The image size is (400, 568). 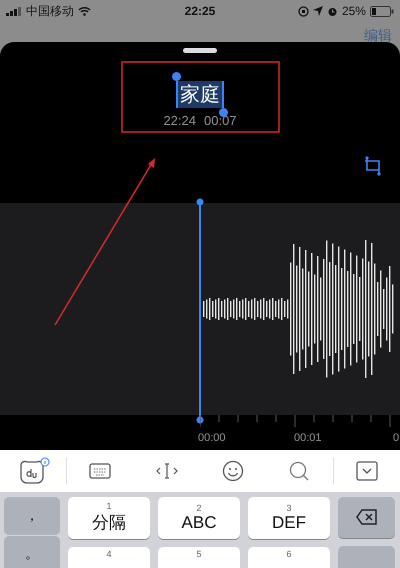 I want to click on search-icon, so click(x=299, y=471).